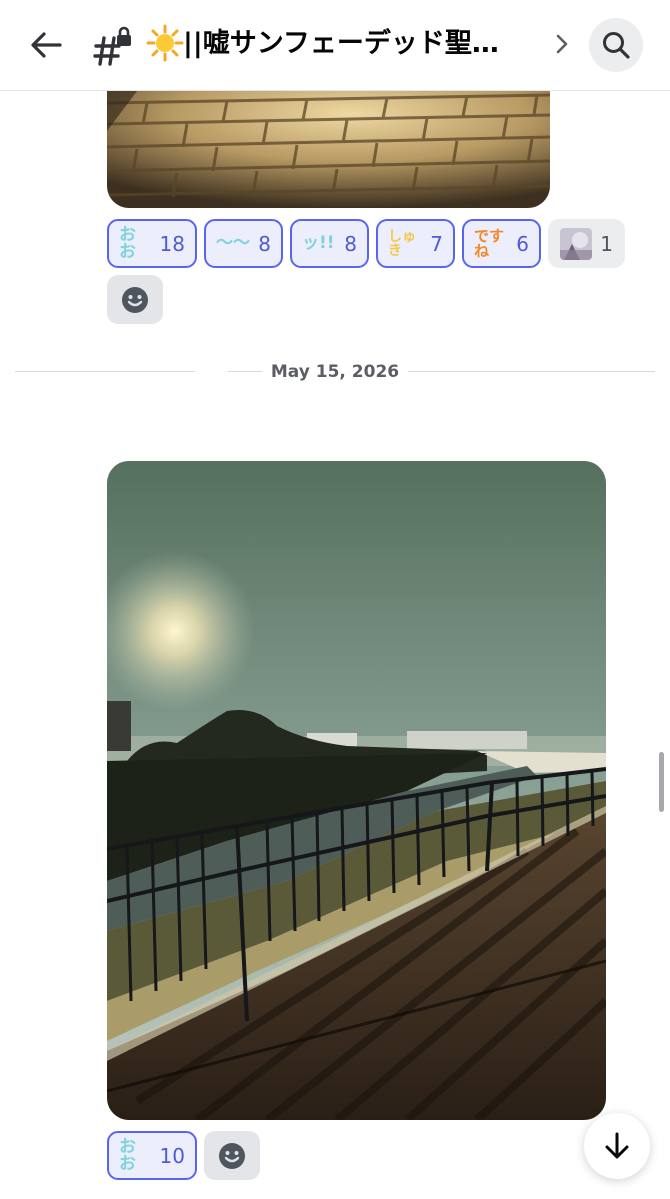 Image resolution: width=670 pixels, height=1199 pixels. What do you see at coordinates (105, 371) in the screenshot?
I see `divider-line-left` at bounding box center [105, 371].